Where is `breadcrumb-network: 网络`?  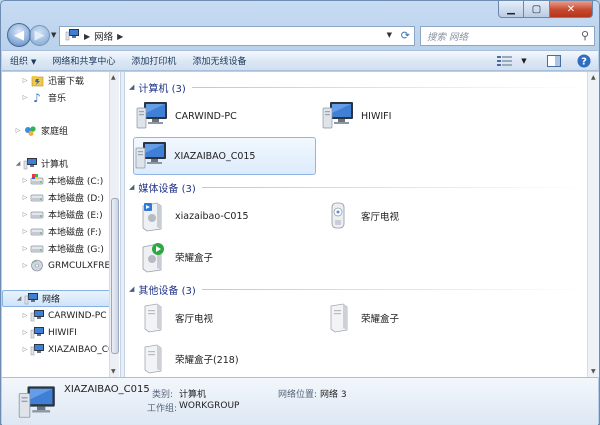
breadcrumb-network: 网络 is located at coordinates (103, 36).